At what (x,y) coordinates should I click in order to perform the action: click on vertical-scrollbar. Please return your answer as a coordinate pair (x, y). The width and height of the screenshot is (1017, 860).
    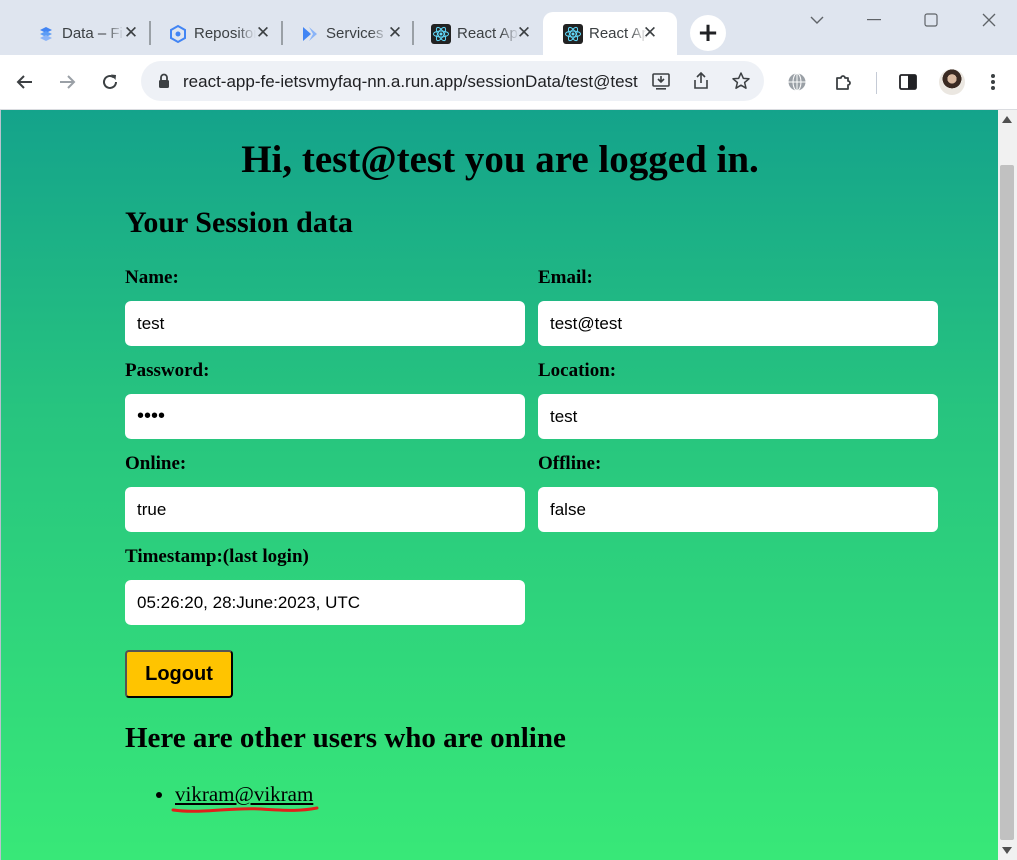
    Looking at the image, I should click on (1007, 485).